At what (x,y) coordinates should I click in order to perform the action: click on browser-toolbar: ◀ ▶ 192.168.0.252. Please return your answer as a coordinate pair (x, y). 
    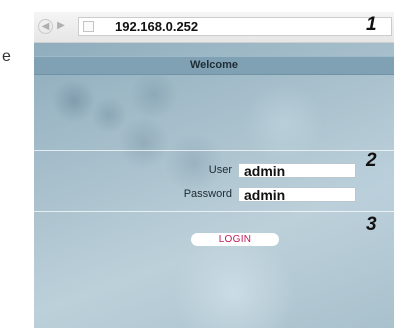
    Looking at the image, I should click on (214, 27).